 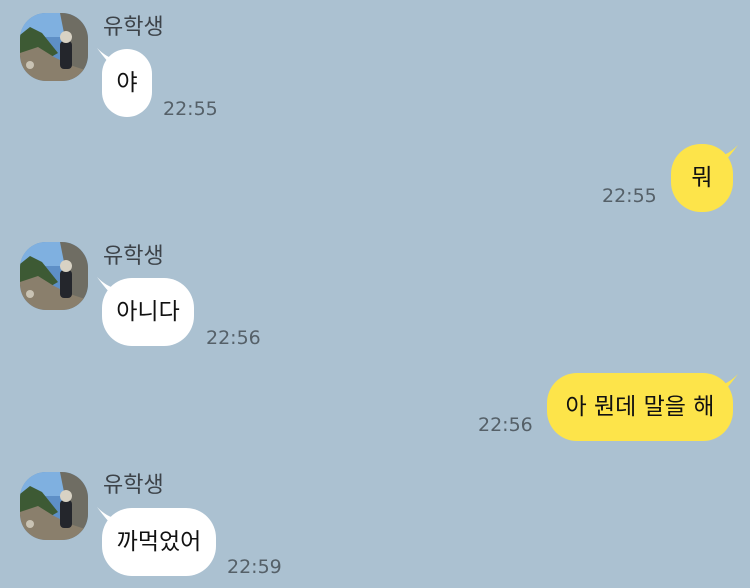 What do you see at coordinates (148, 312) in the screenshot?
I see `message-bubble: 아니다` at bounding box center [148, 312].